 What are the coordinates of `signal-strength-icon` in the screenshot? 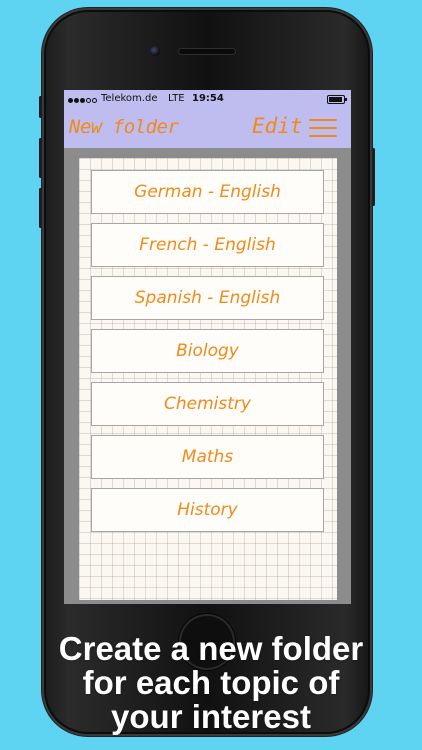 It's located at (83, 100).